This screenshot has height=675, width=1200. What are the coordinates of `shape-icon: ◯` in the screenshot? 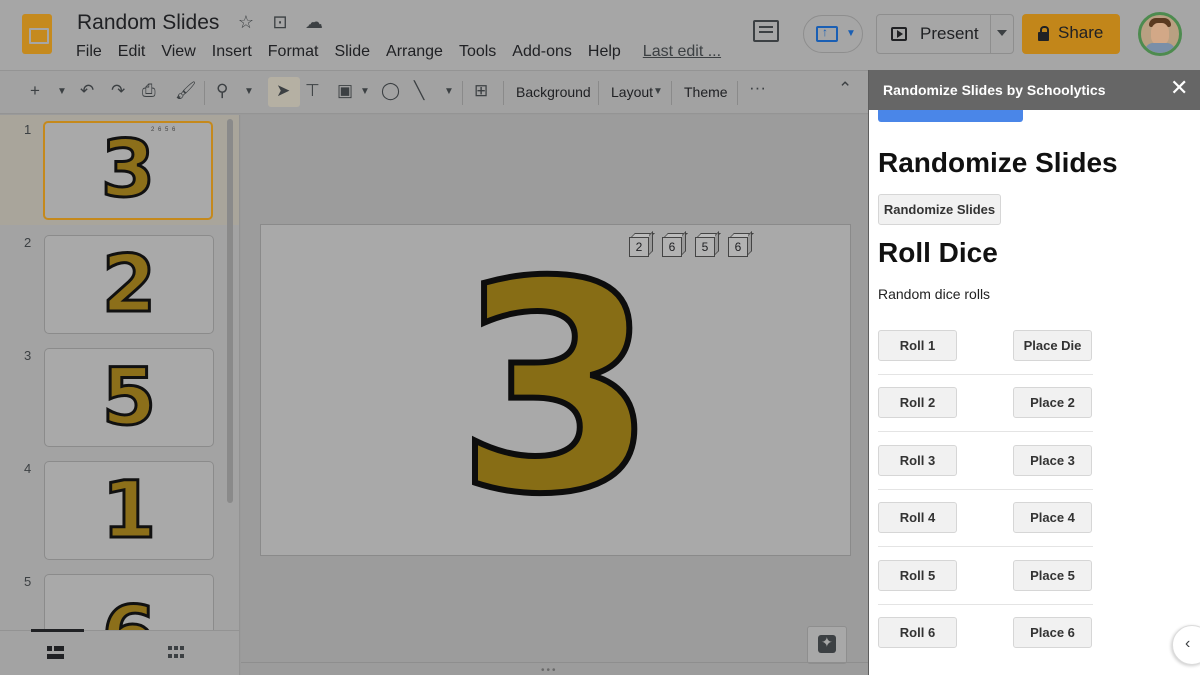 It's located at (390, 91).